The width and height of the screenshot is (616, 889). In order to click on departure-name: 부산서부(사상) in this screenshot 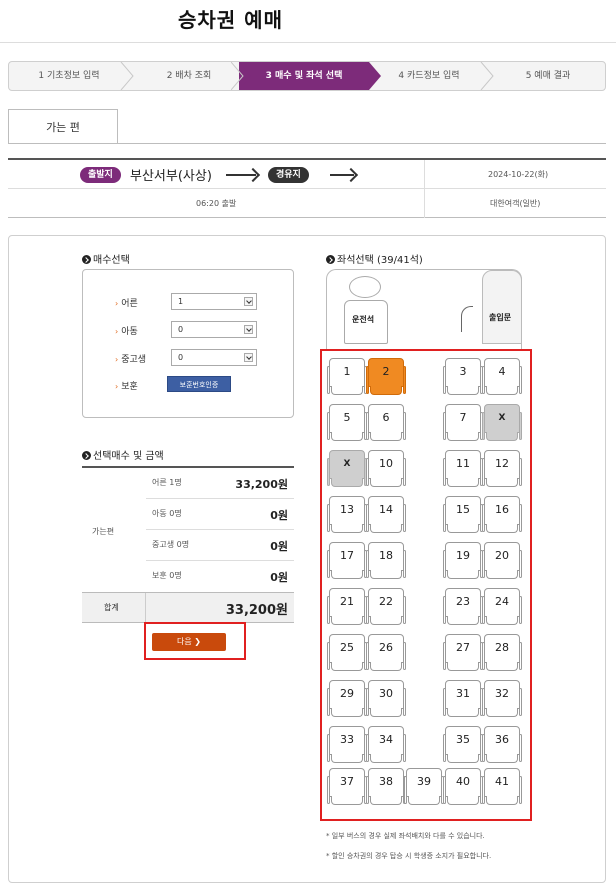, I will do `click(171, 176)`.